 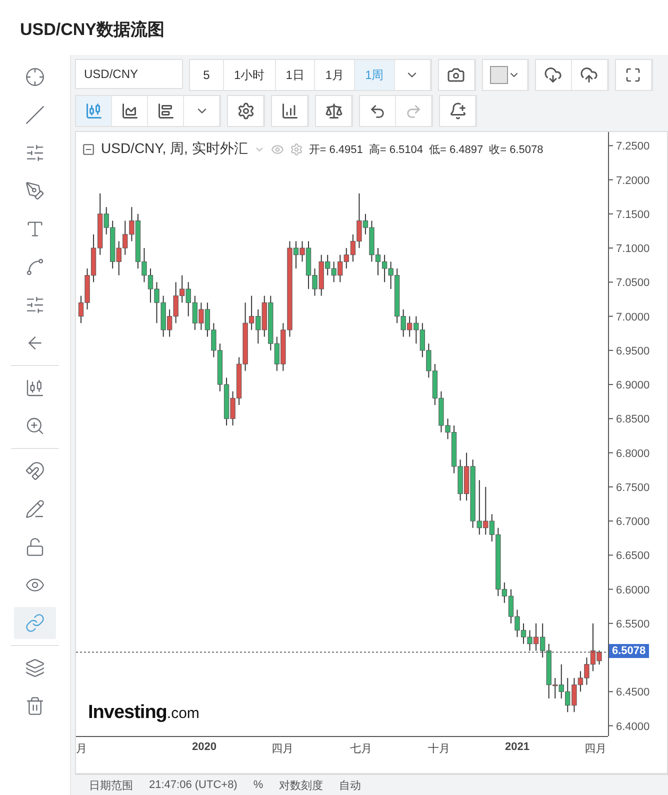 What do you see at coordinates (144, 713) in the screenshot?
I see `logo: Investing.com` at bounding box center [144, 713].